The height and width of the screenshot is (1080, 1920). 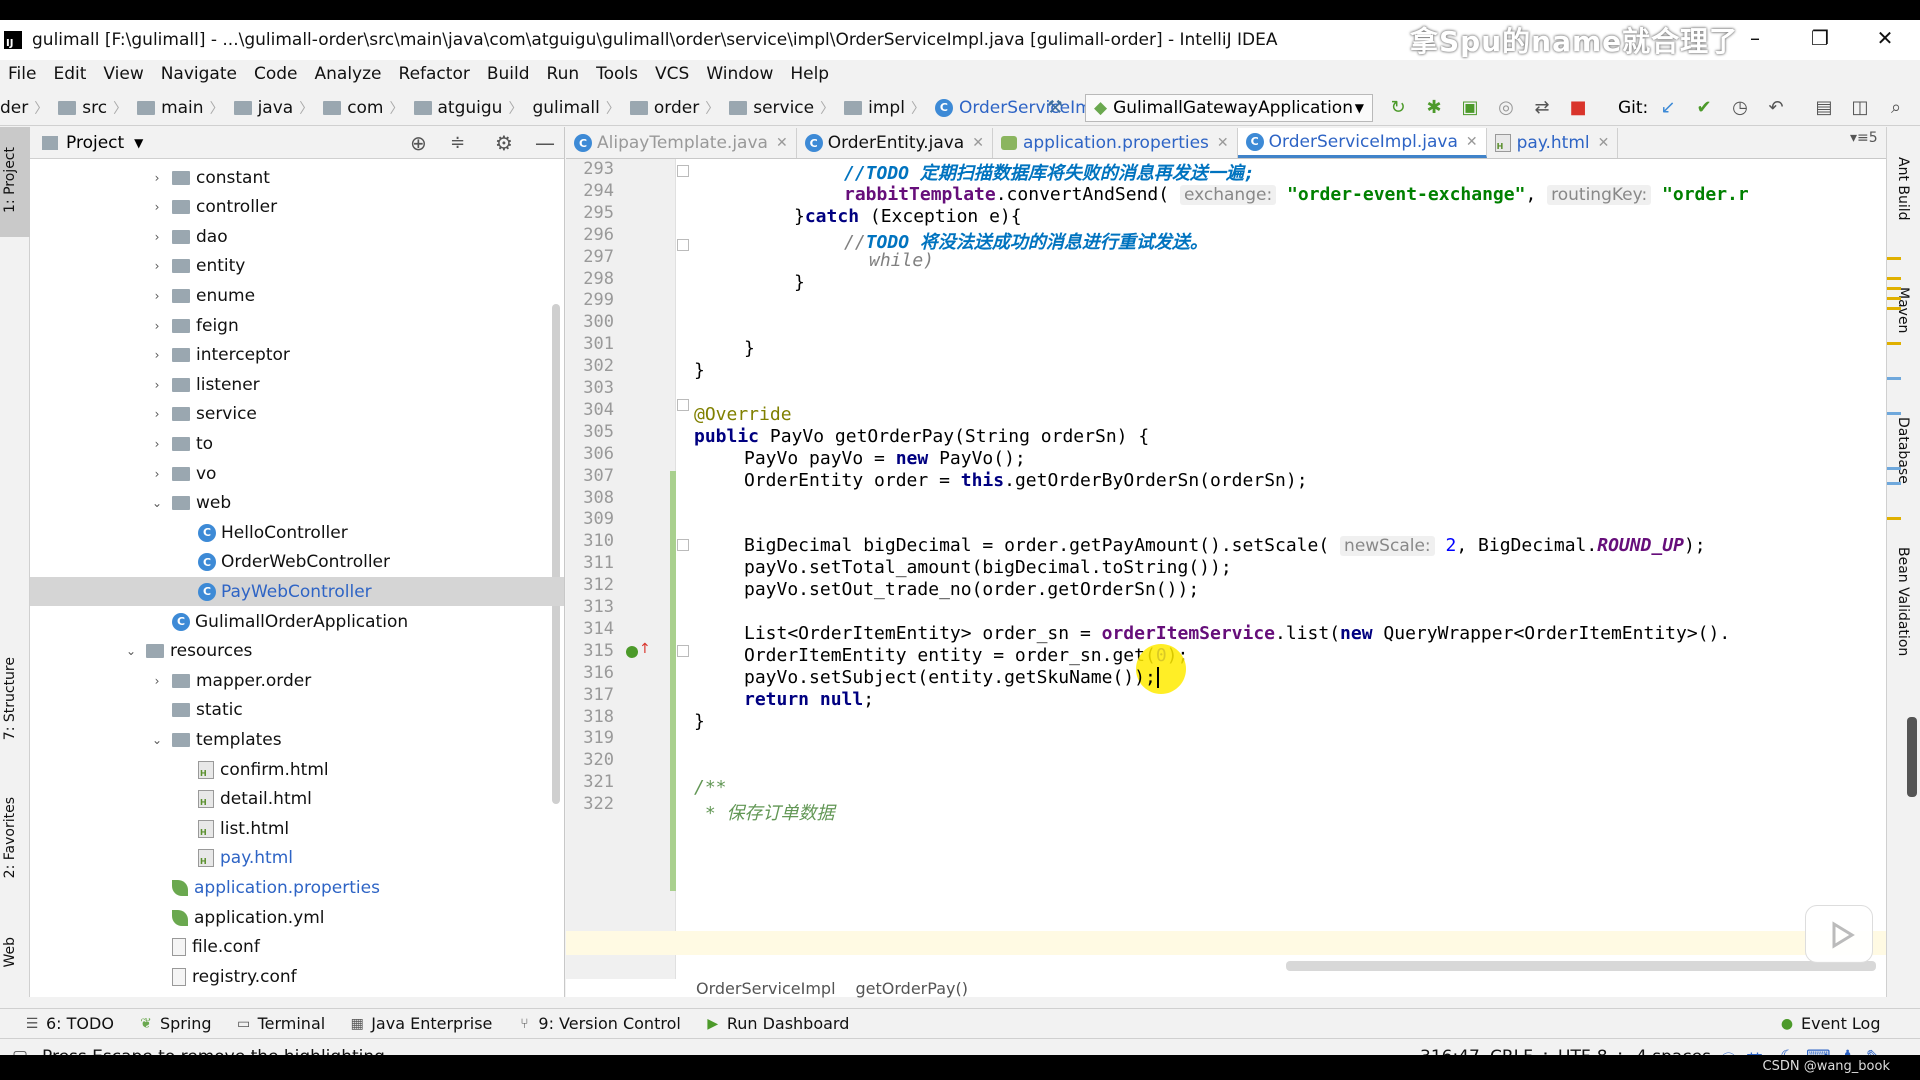 What do you see at coordinates (69, 1023) in the screenshot?
I see `tab-todo: ☰ 6: TODO` at bounding box center [69, 1023].